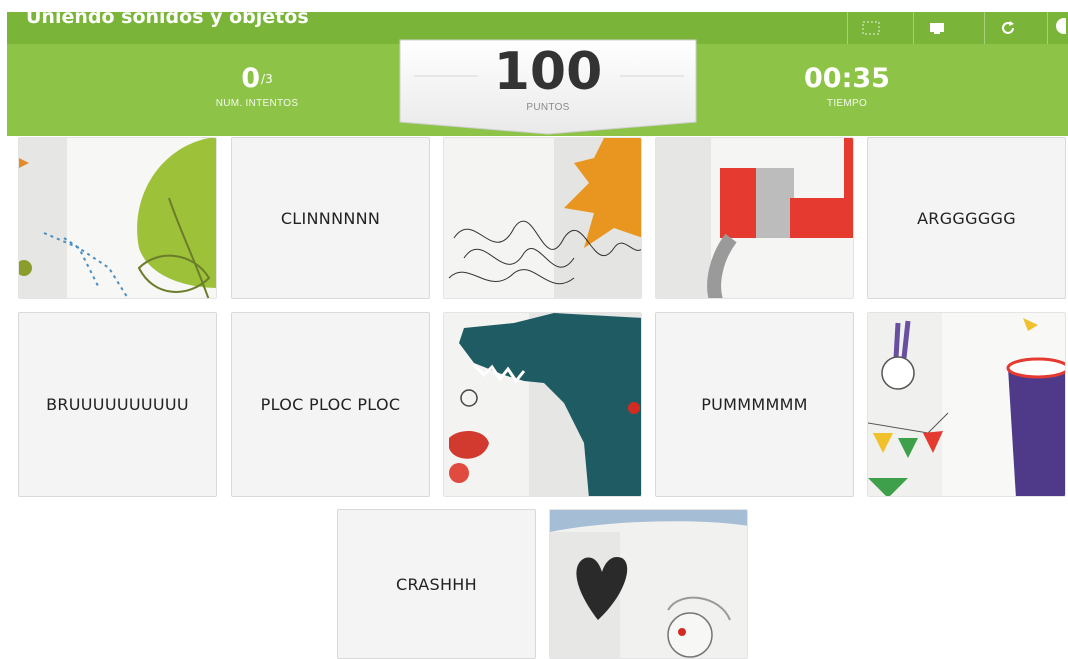 The height and width of the screenshot is (659, 1068). I want to click on app-title: Uniendo sonidos y objetos, so click(167, 17).